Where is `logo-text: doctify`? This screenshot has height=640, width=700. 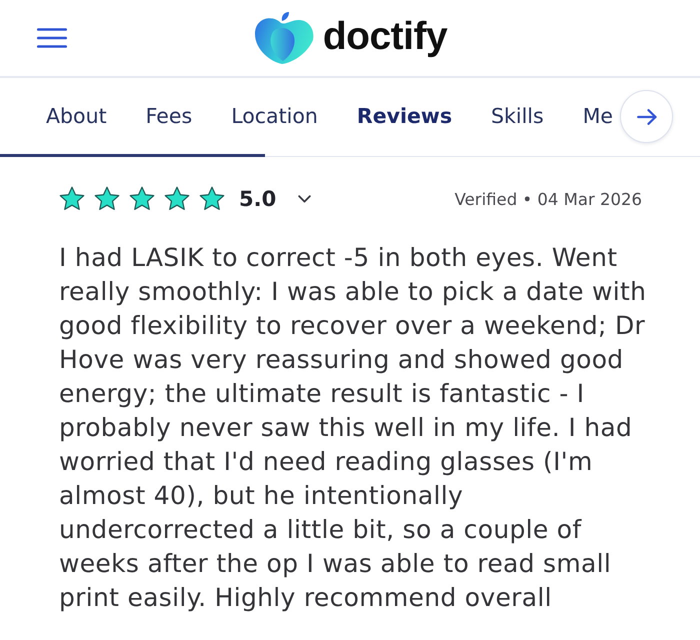 logo-text: doctify is located at coordinates (385, 38).